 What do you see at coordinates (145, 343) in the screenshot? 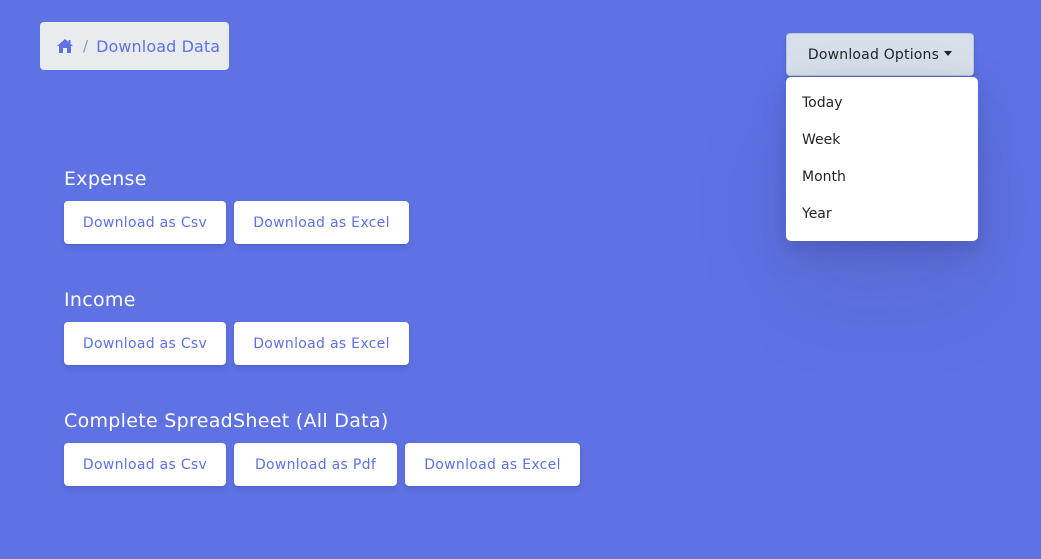
I see `income-download-csv-button: Download as Csv` at bounding box center [145, 343].